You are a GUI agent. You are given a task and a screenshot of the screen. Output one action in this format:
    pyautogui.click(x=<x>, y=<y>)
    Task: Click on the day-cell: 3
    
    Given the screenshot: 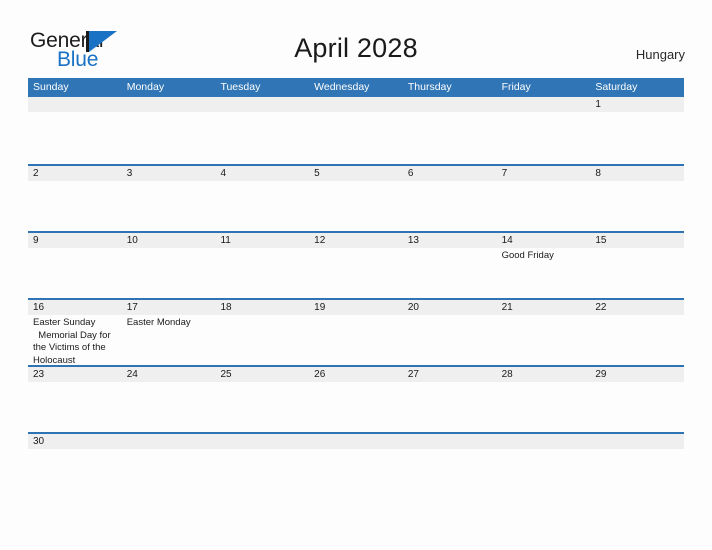 What is the action you would take?
    pyautogui.click(x=169, y=198)
    